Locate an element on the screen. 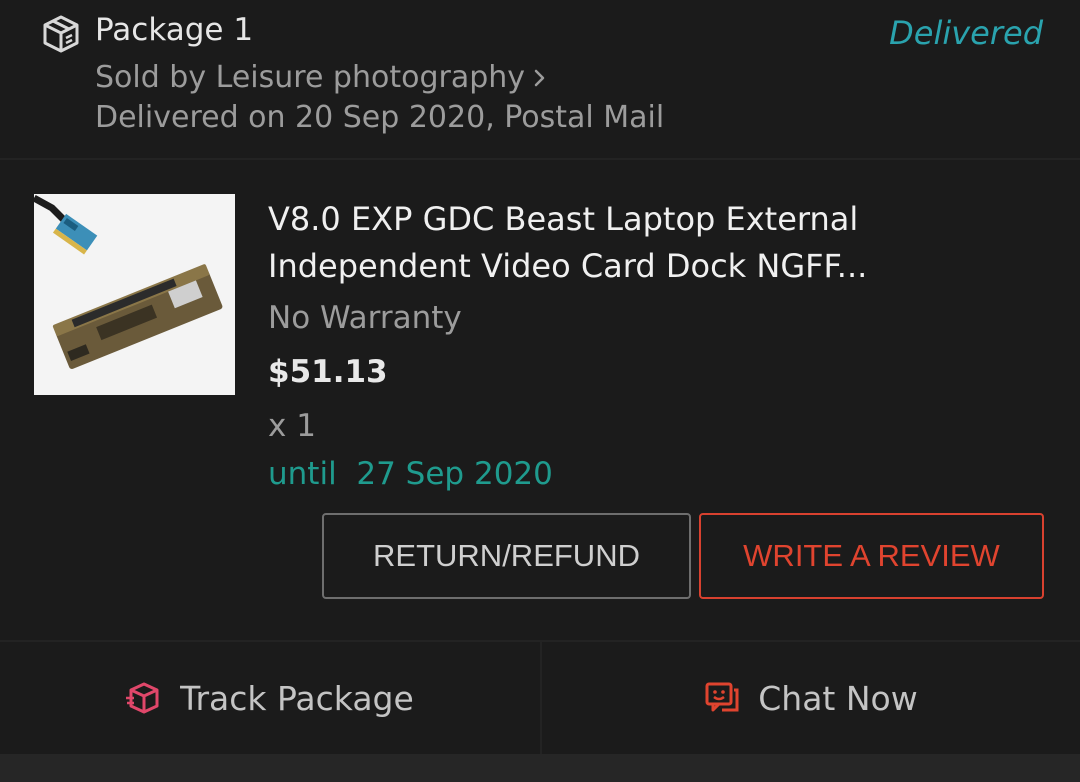  chevron-right-icon is located at coordinates (539, 77).